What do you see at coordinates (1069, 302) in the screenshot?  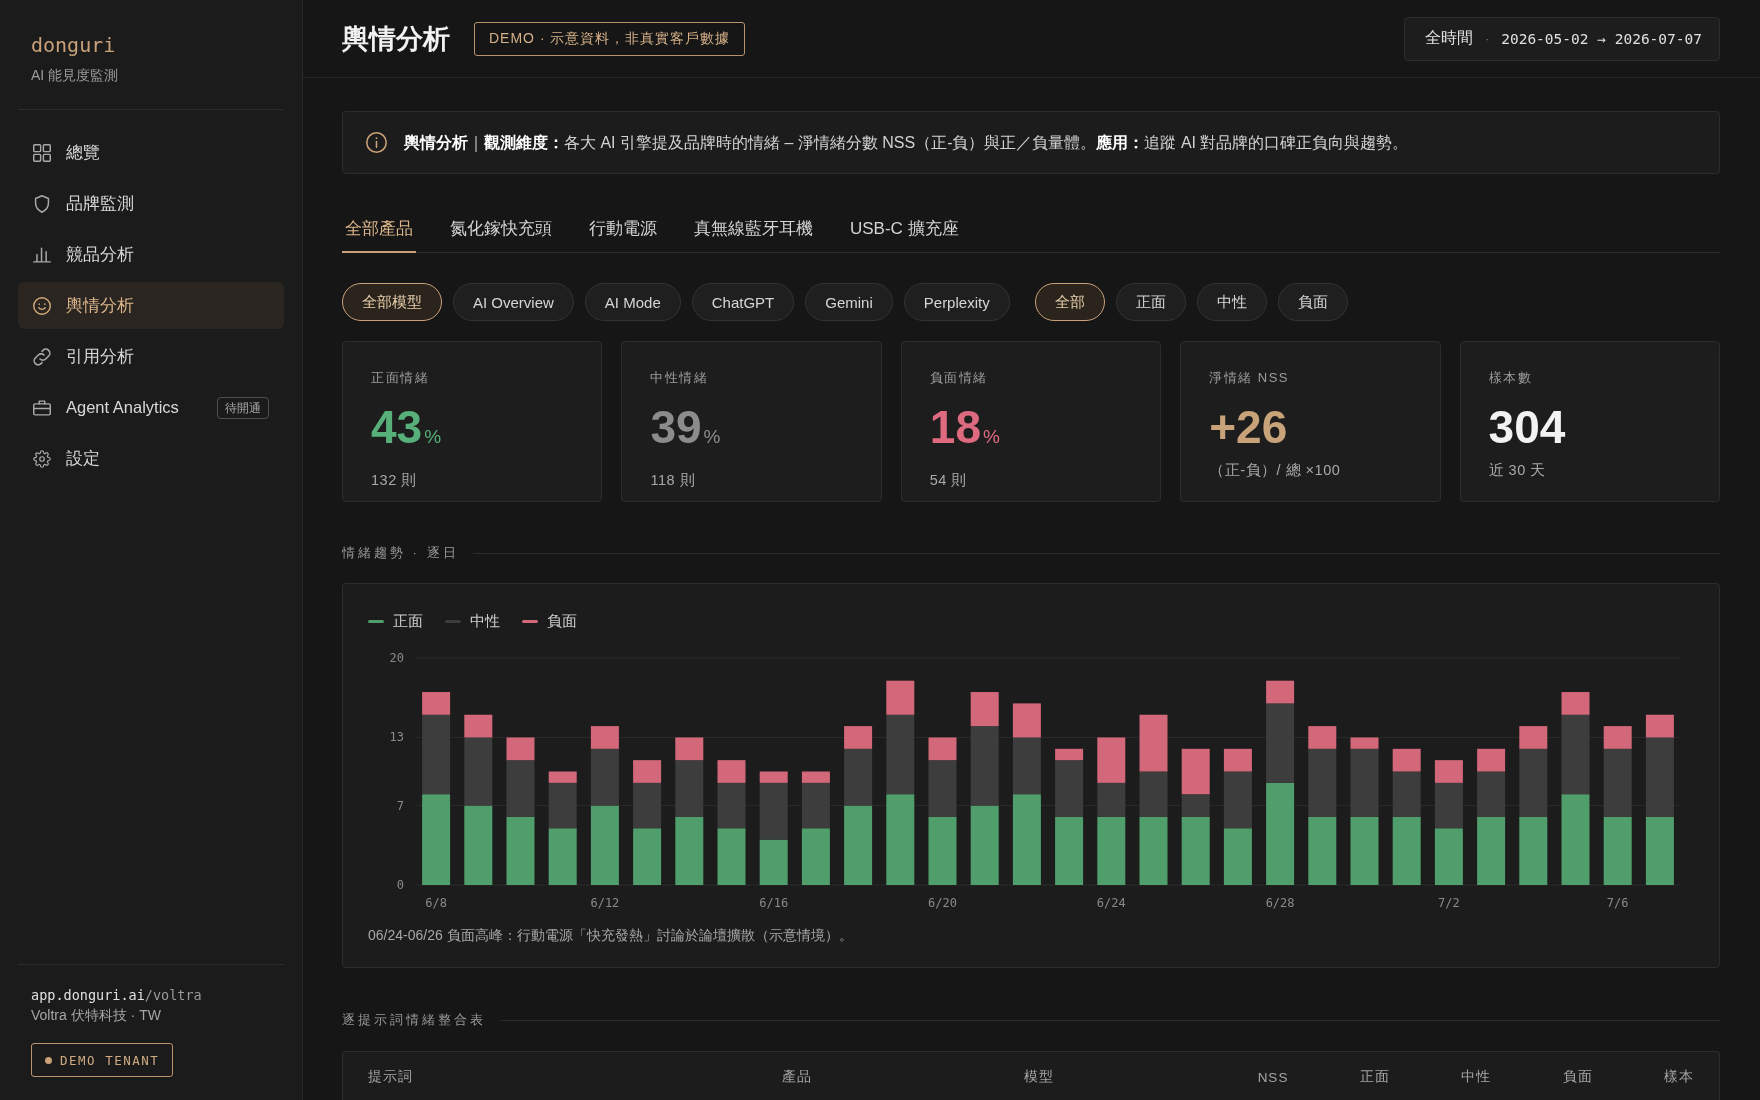 I see `sentiment-filter-chip: 全部` at bounding box center [1069, 302].